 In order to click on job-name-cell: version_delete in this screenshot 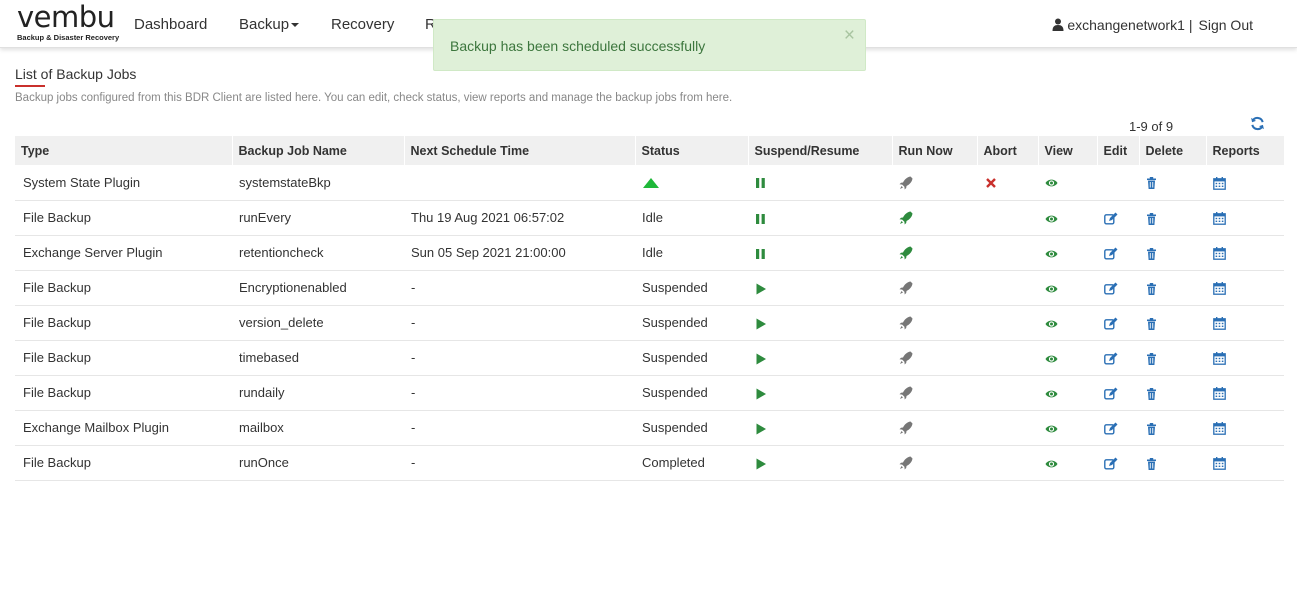, I will do `click(318, 323)`.